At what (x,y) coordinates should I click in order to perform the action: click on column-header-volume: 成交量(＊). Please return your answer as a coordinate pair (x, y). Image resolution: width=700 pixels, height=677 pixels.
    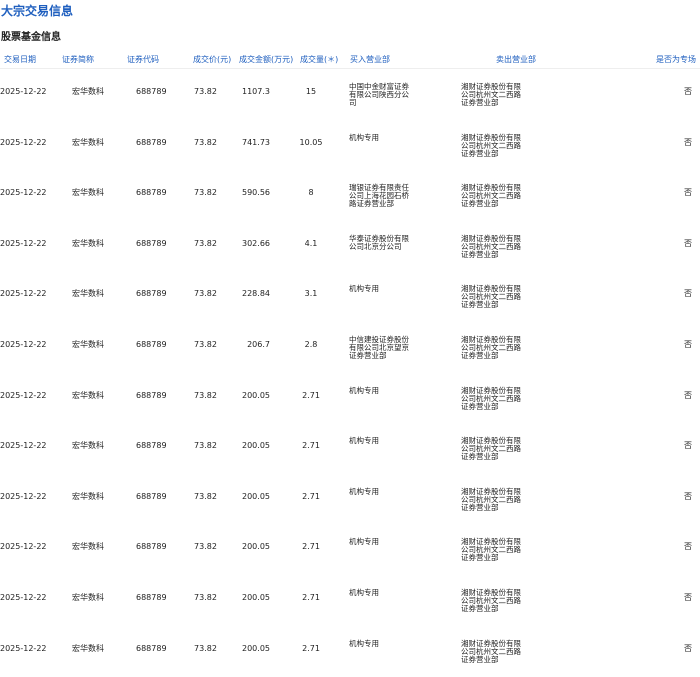
    Looking at the image, I should click on (319, 60).